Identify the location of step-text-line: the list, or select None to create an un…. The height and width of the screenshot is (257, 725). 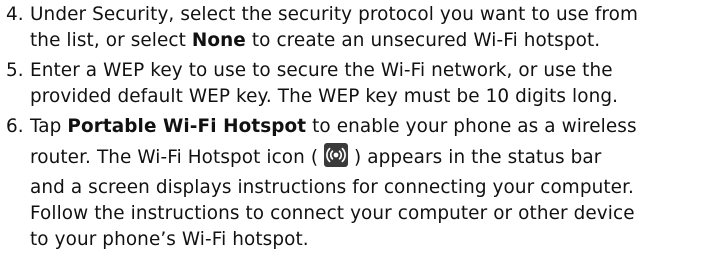
(375, 41).